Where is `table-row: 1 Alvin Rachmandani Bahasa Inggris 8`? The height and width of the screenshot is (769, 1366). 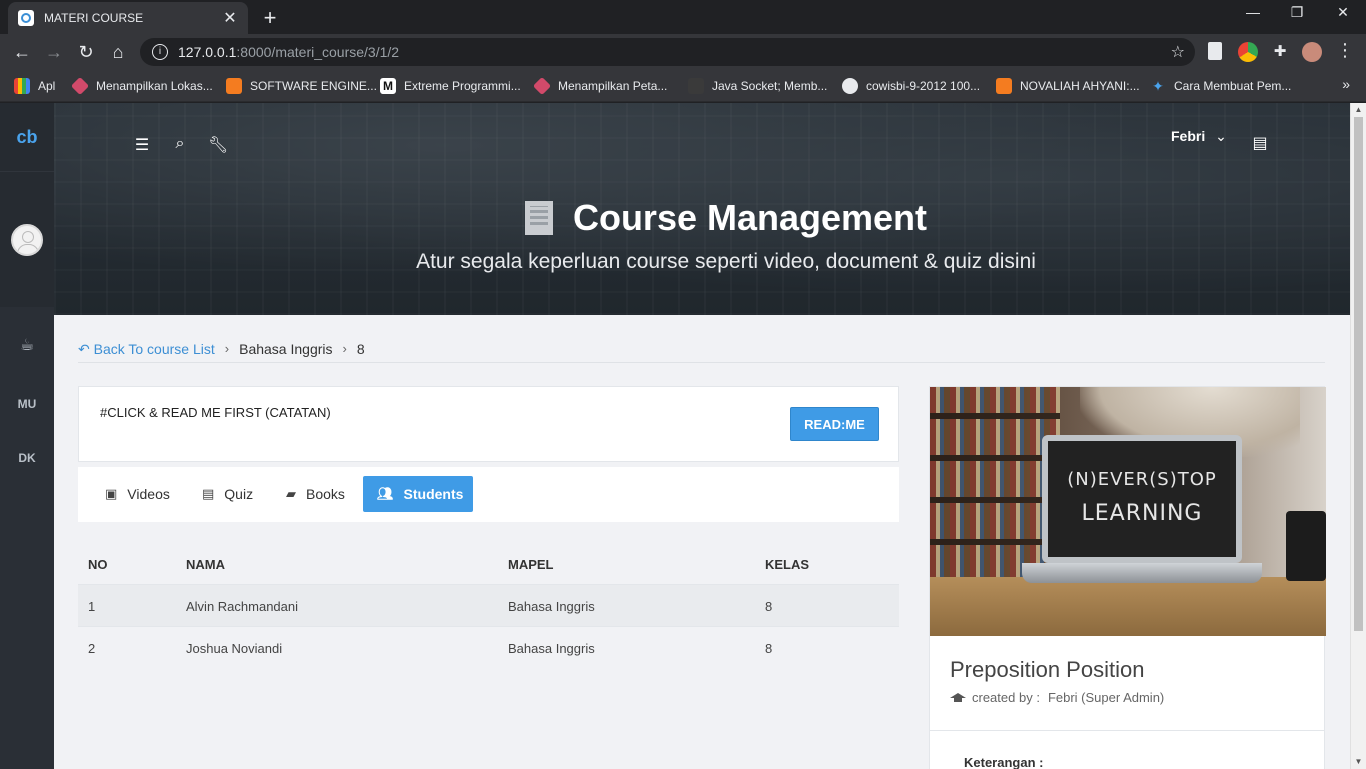
table-row: 1 Alvin Rachmandani Bahasa Inggris 8 is located at coordinates (488, 606).